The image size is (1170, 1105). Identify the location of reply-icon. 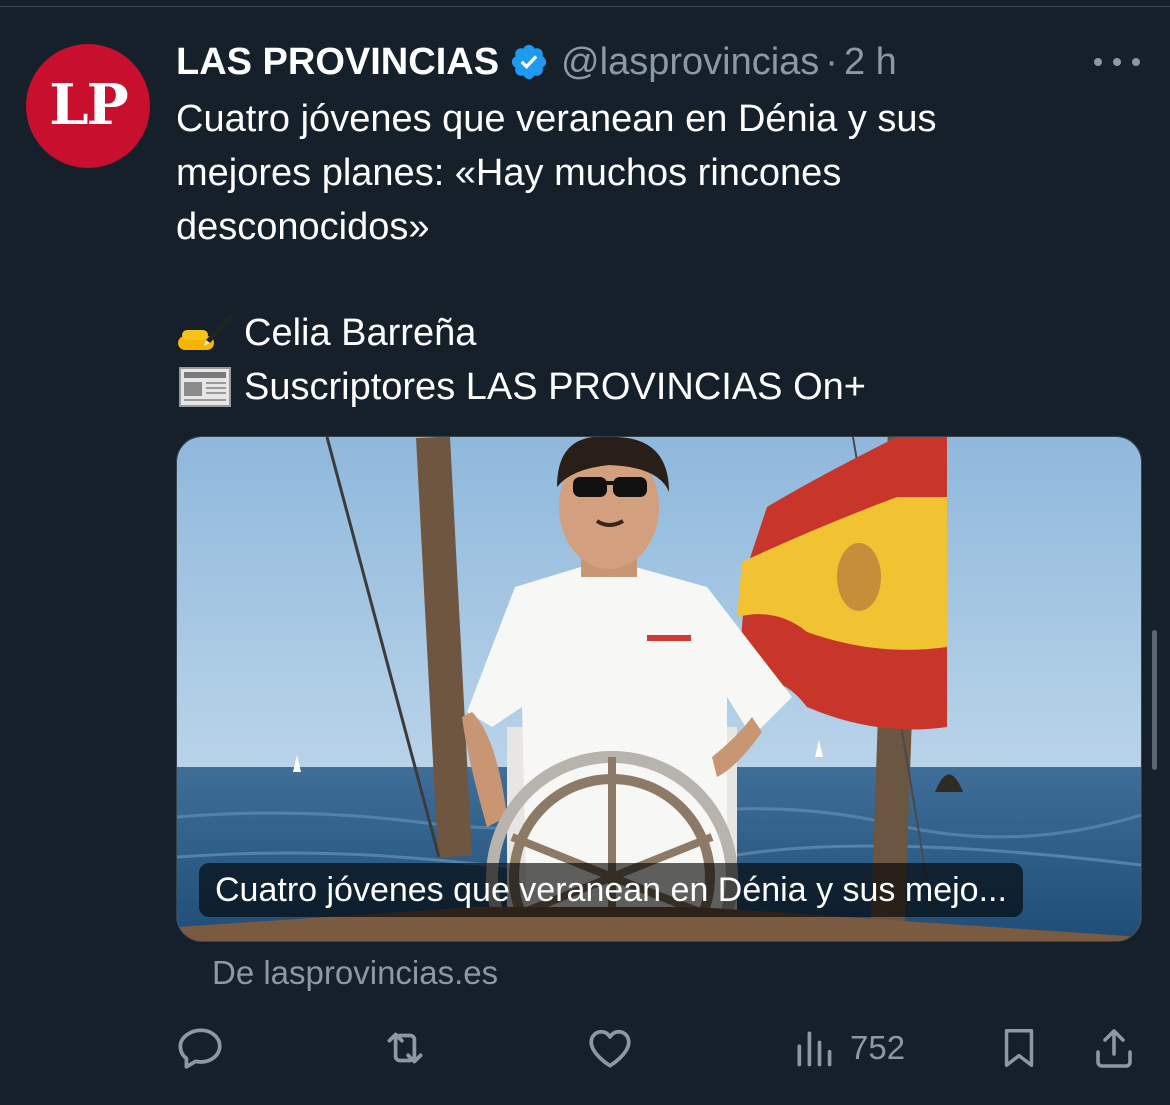
(200, 1048).